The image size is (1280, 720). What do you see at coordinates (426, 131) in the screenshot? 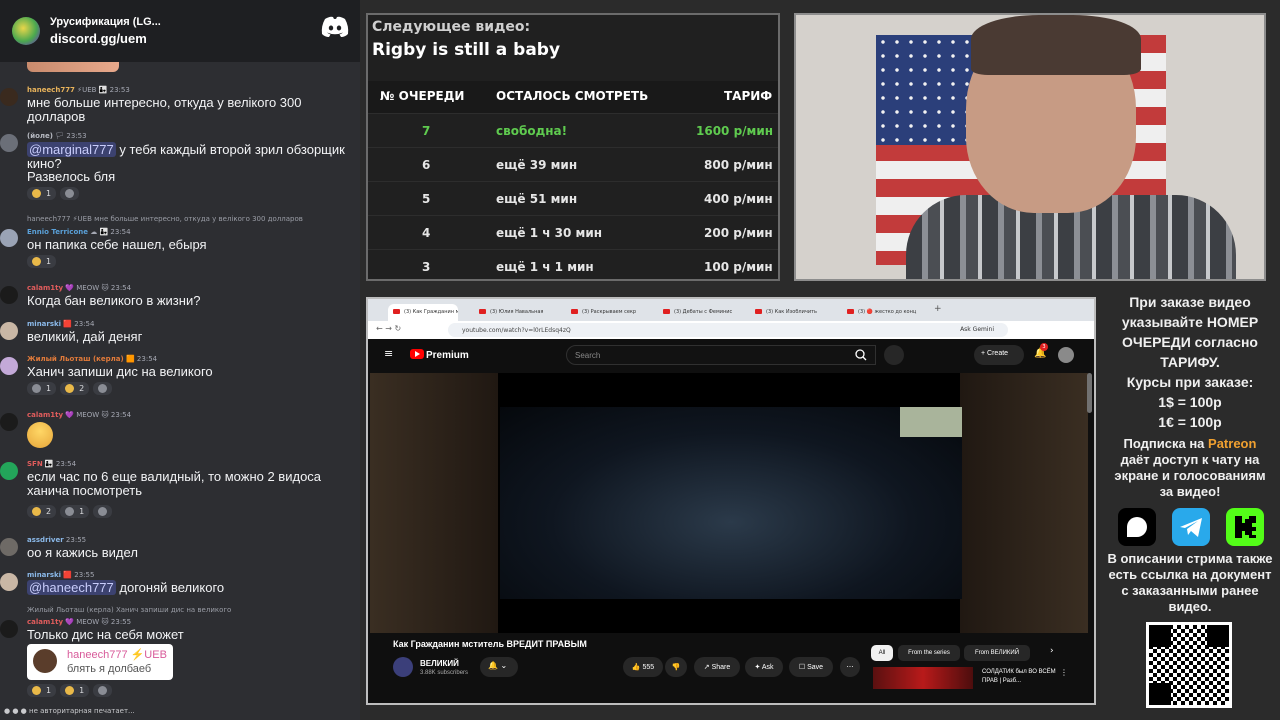
I see `queue-number: 7` at bounding box center [426, 131].